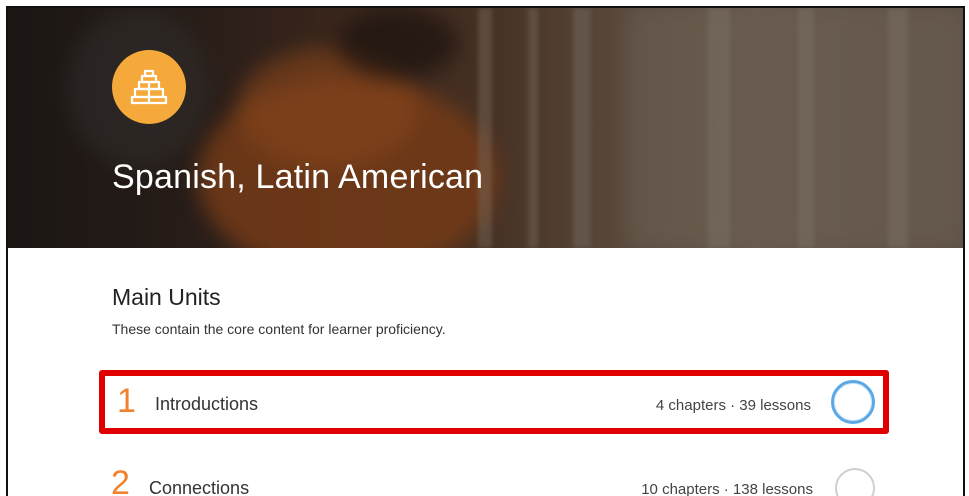 The image size is (969, 496). I want to click on course-logo, so click(149, 87).